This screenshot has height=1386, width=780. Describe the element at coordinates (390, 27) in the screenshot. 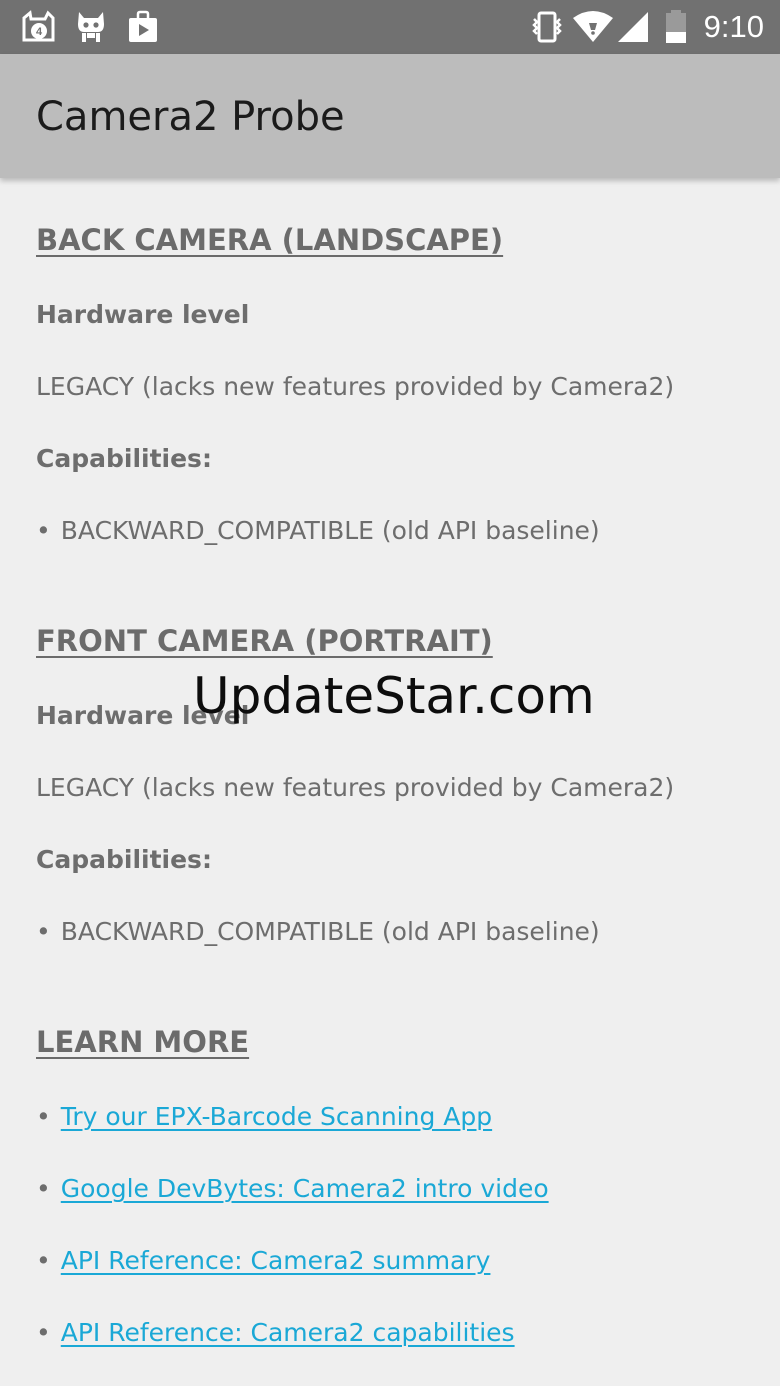

I see `status-bar: 4 9:10` at that location.